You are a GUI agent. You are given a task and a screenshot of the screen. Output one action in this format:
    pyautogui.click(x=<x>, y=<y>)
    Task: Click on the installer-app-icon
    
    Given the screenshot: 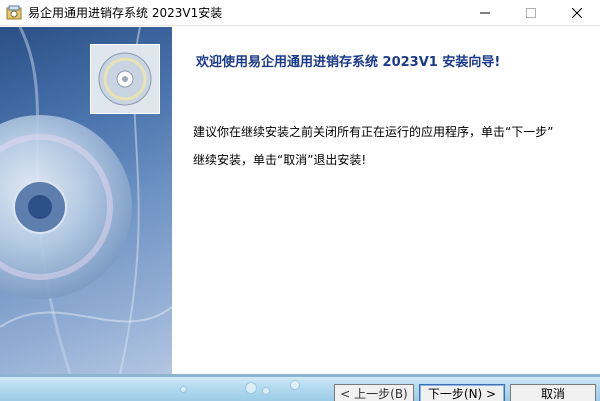 What is the action you would take?
    pyautogui.click(x=14, y=13)
    